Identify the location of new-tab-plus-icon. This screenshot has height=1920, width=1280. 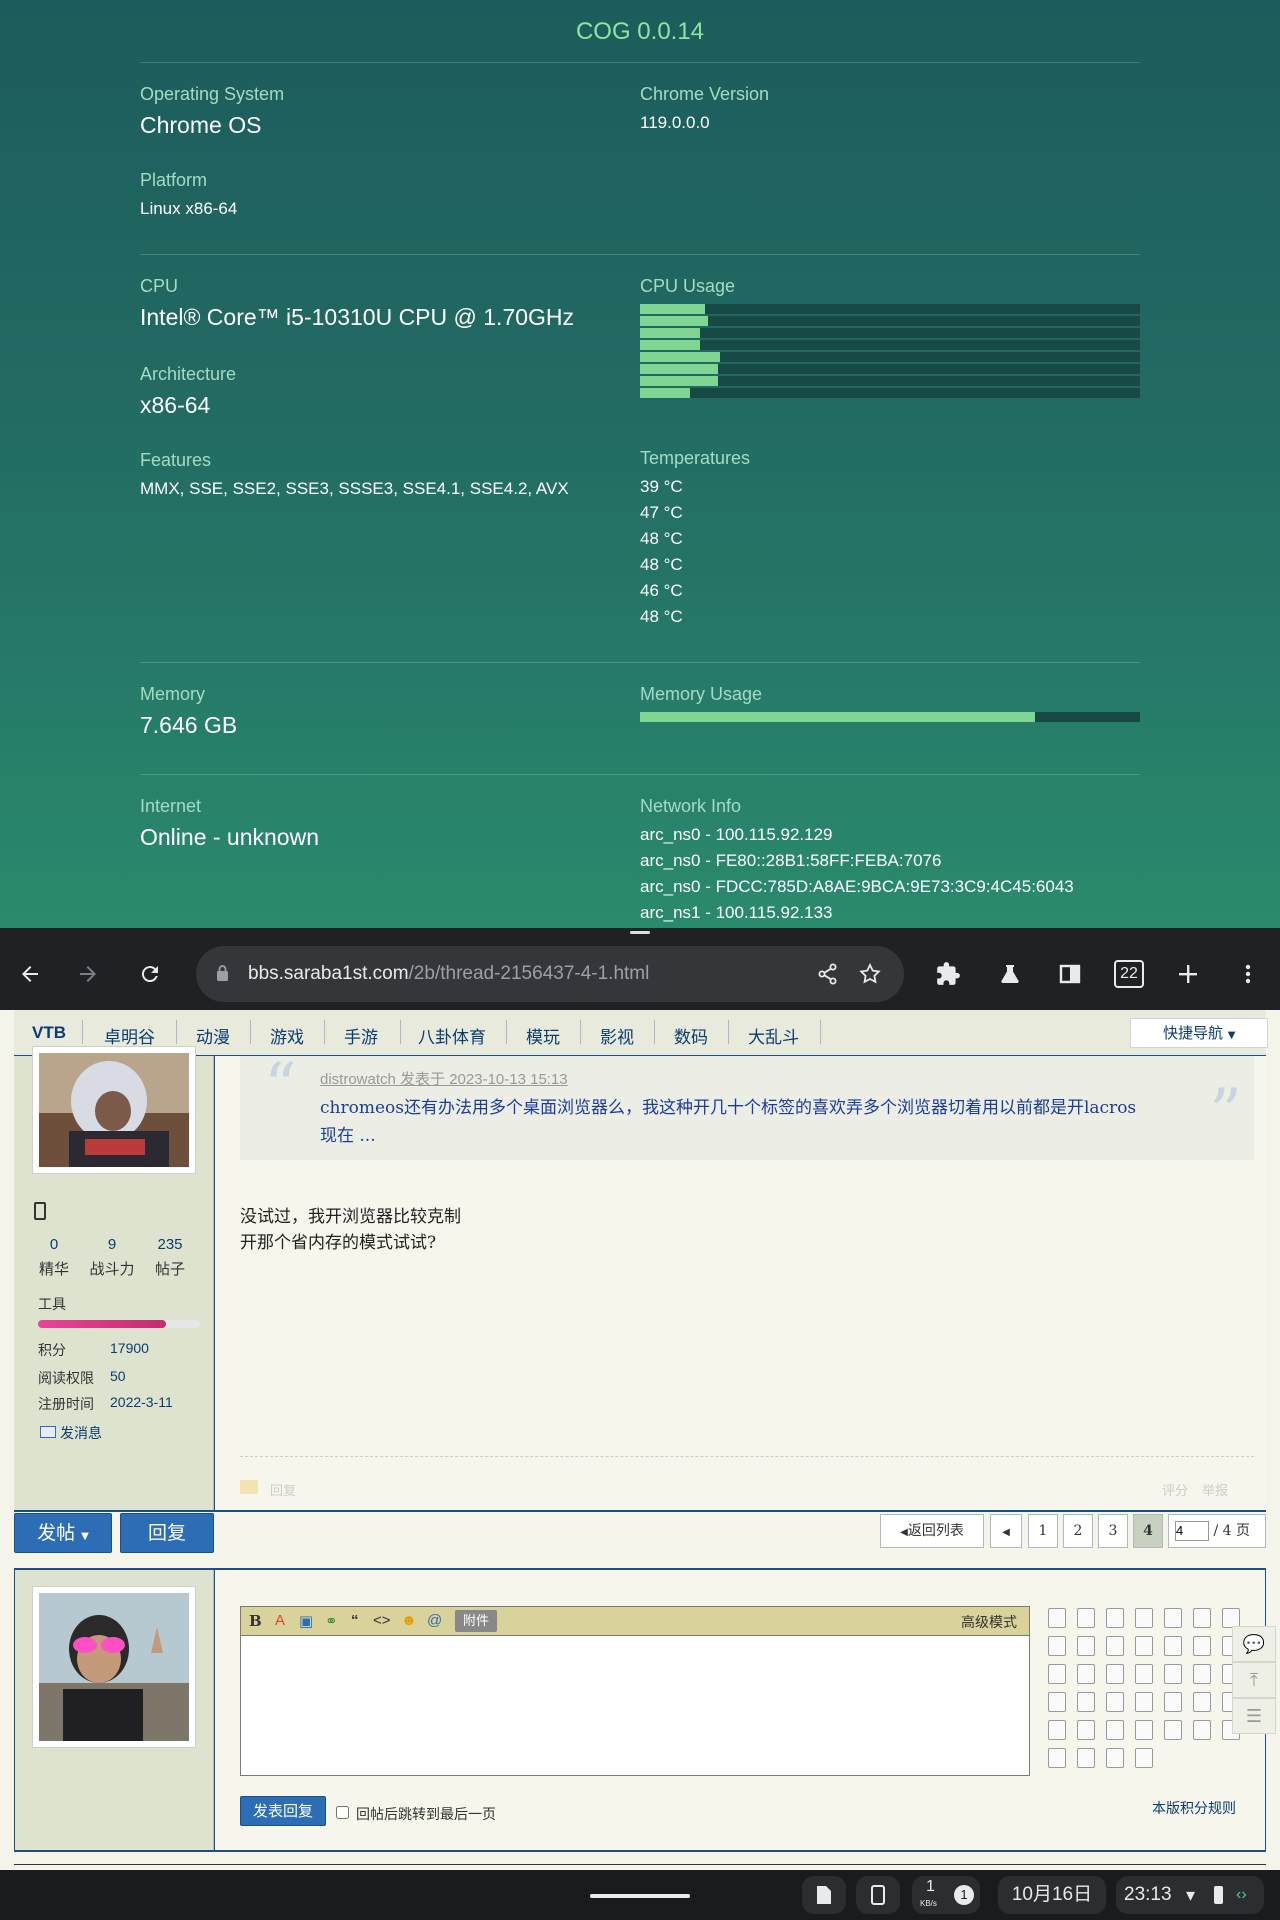
(1188, 974).